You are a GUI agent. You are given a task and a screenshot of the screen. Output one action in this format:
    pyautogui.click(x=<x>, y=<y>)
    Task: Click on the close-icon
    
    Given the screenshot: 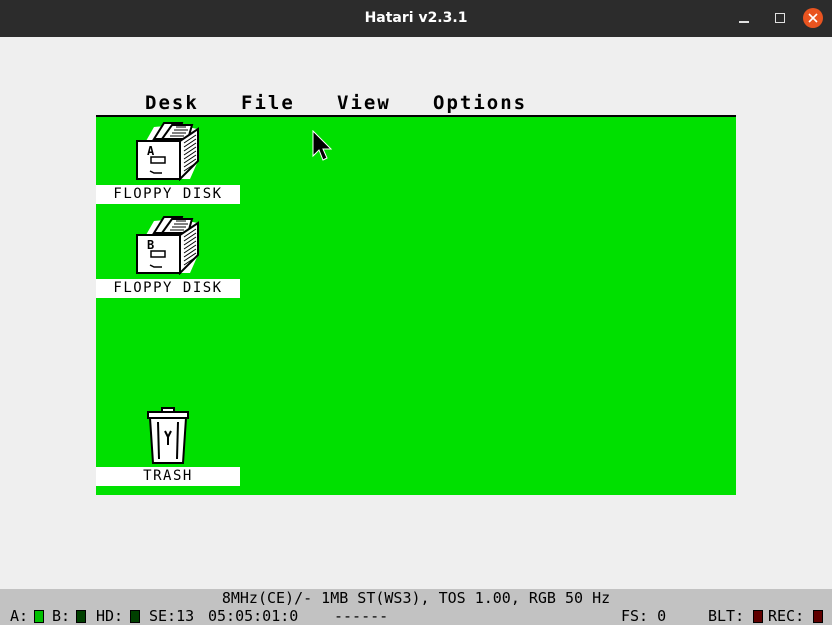 What is the action you would take?
    pyautogui.click(x=813, y=18)
    